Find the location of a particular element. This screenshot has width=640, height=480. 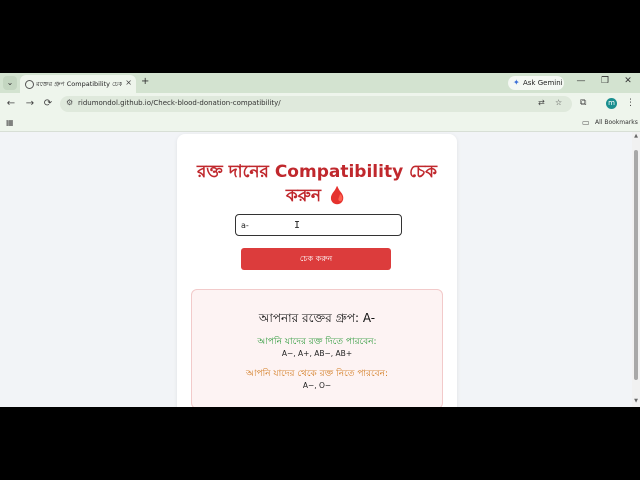

menu-kebab-icon: ⋮ is located at coordinates (630, 103).